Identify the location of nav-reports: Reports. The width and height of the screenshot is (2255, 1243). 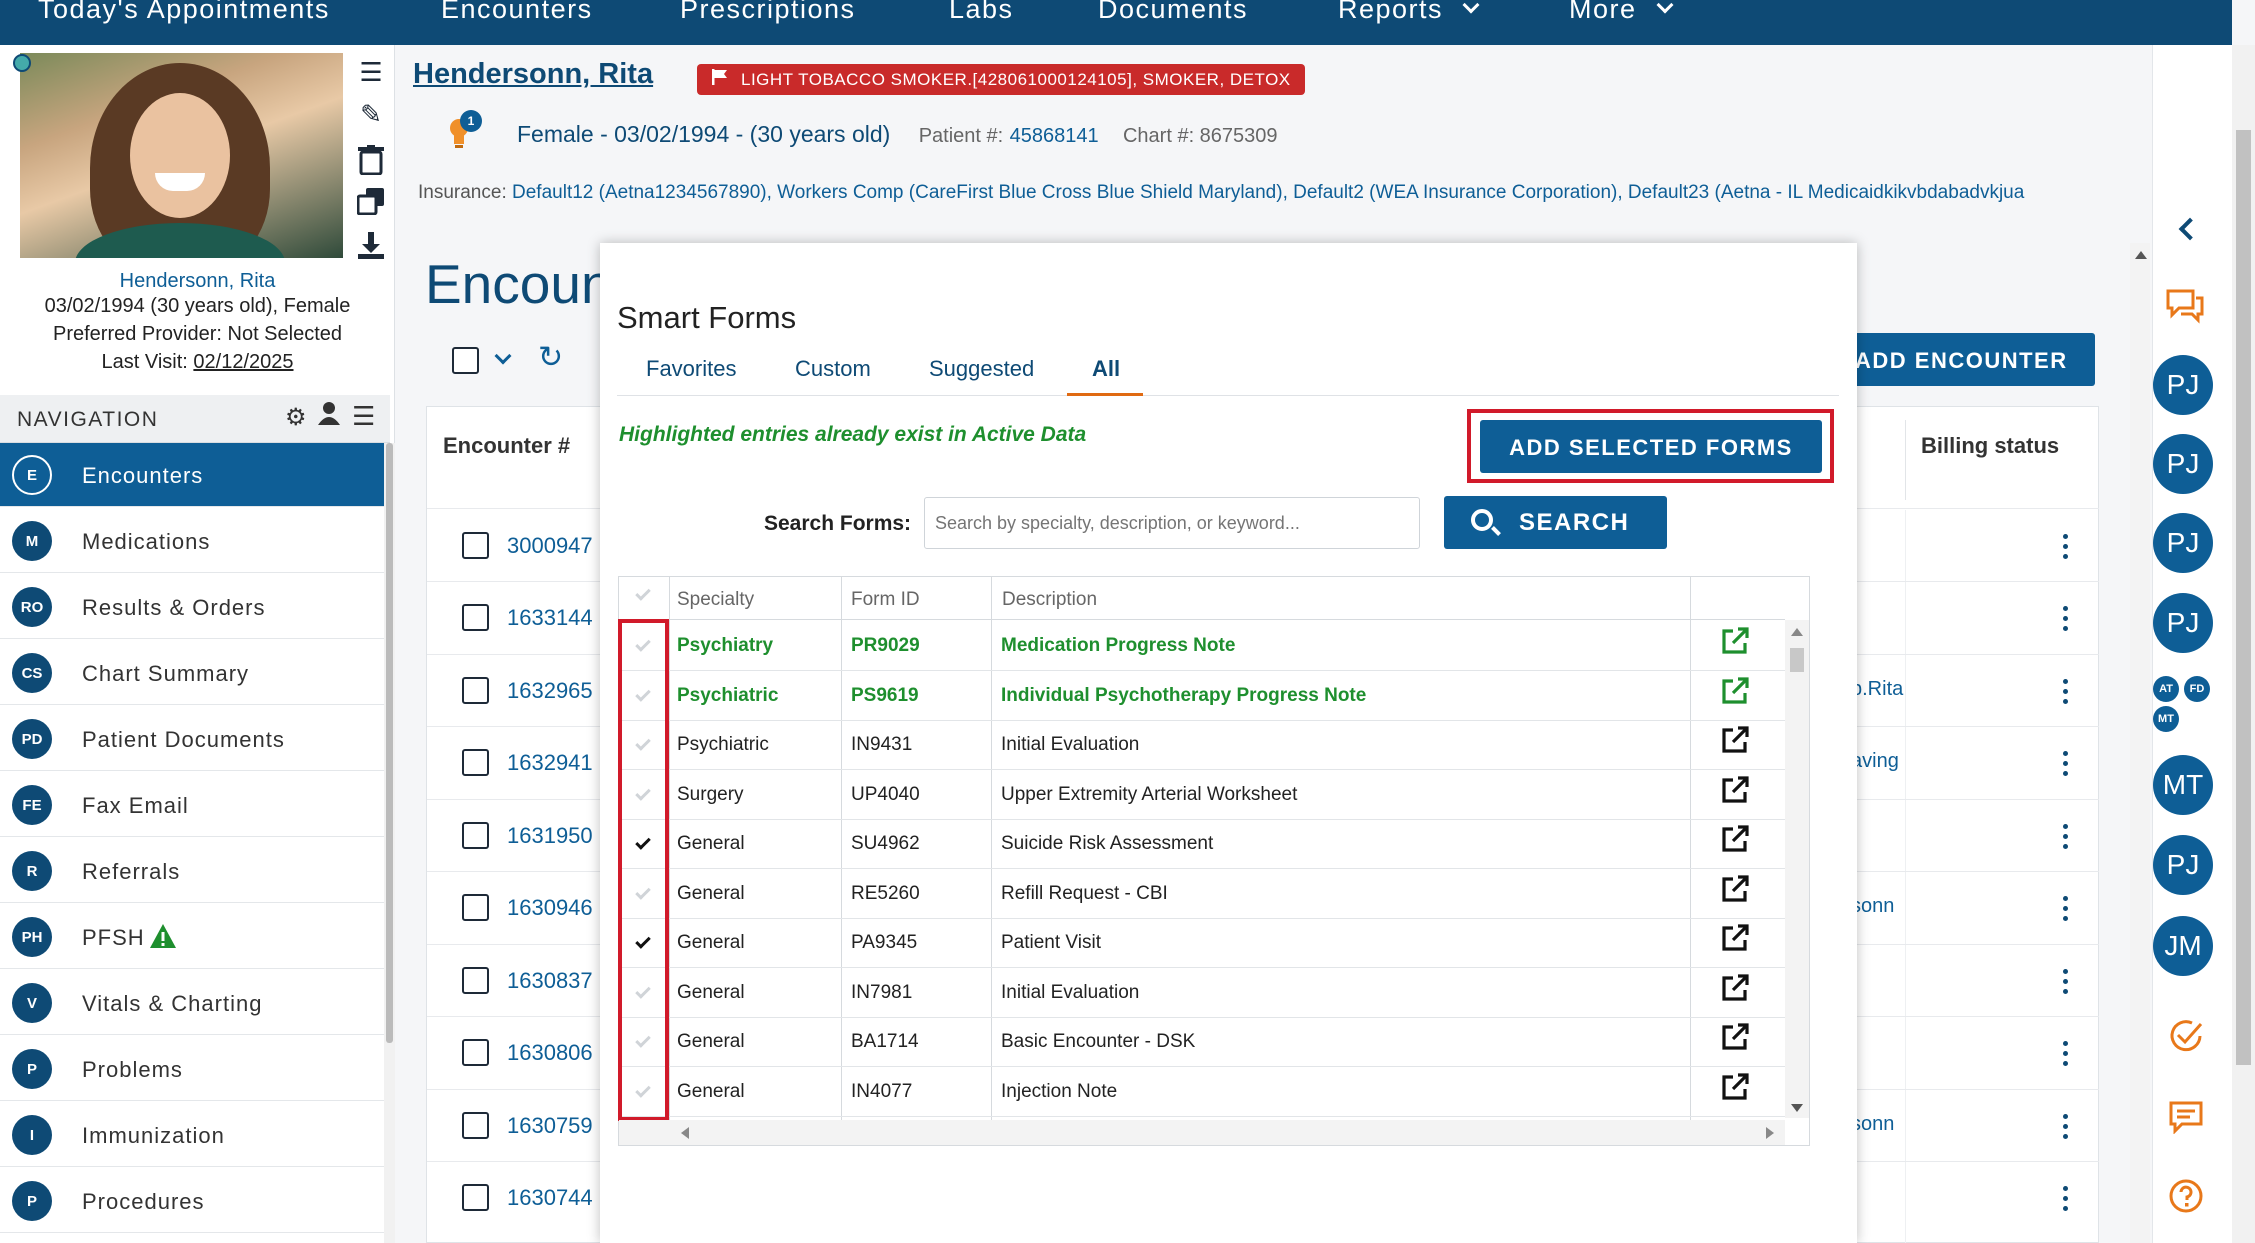
(1409, 12).